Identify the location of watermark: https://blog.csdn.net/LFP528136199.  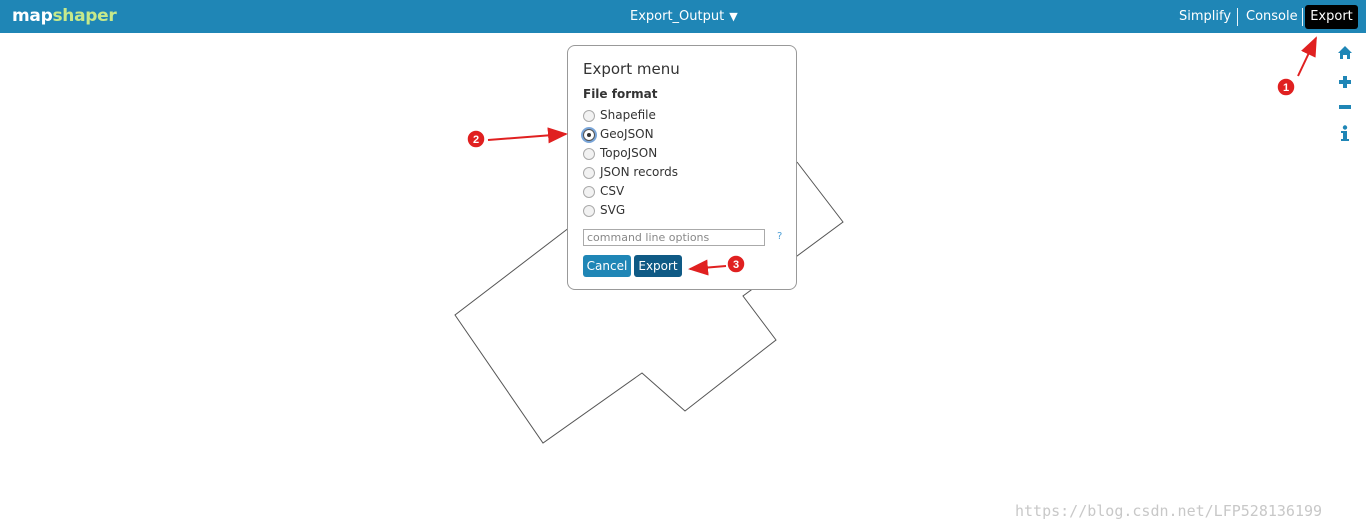
(1169, 511).